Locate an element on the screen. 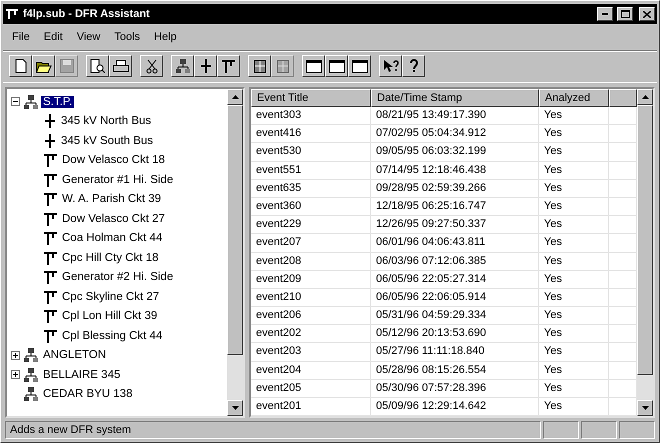 The width and height of the screenshot is (660, 443). menu-item: Tools is located at coordinates (127, 37).